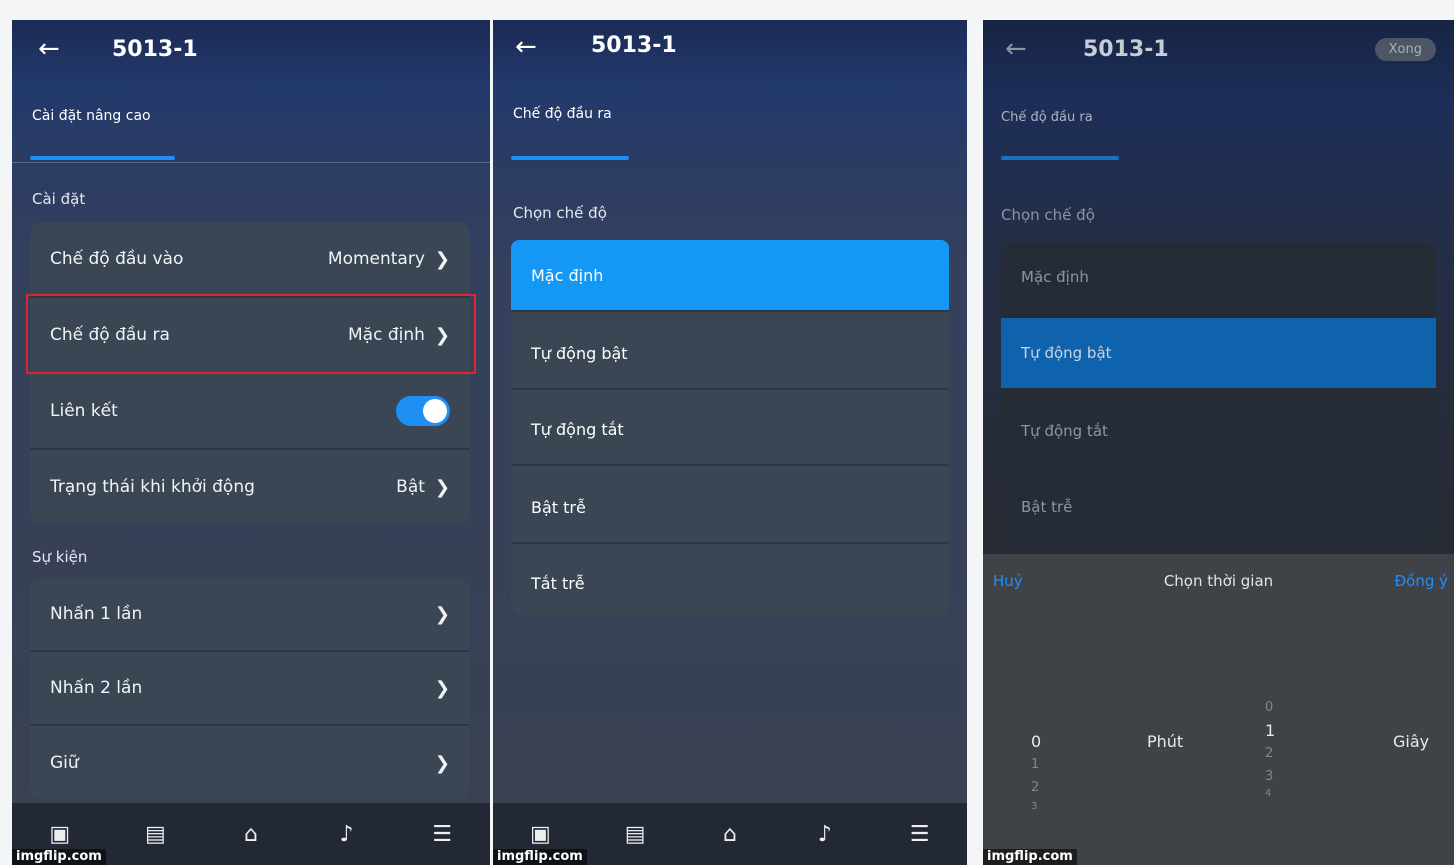 The height and width of the screenshot is (865, 1454). What do you see at coordinates (64, 763) in the screenshot?
I see `event-label: Giữ` at bounding box center [64, 763].